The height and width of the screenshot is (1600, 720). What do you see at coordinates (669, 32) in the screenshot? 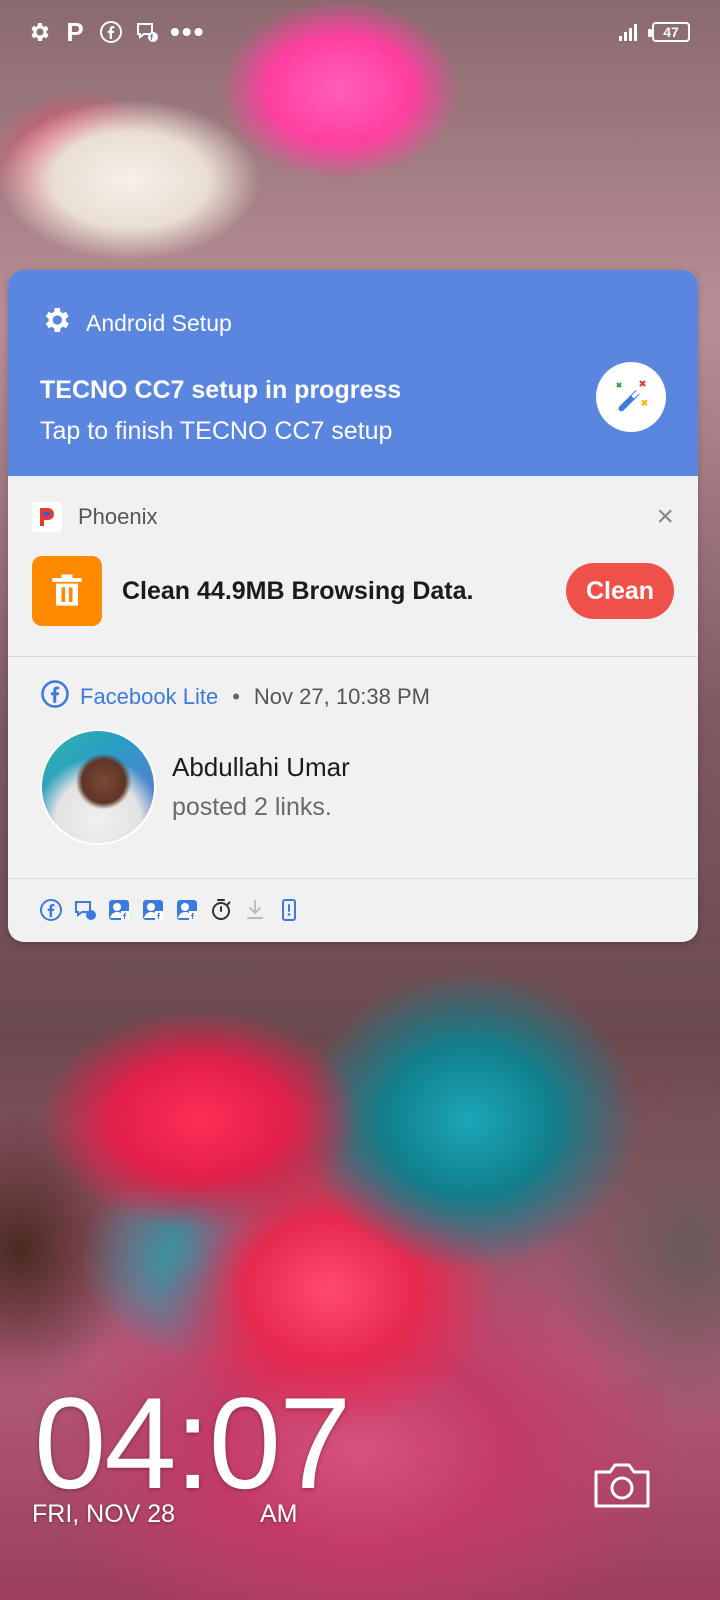
I see `battery-indicator: 47` at bounding box center [669, 32].